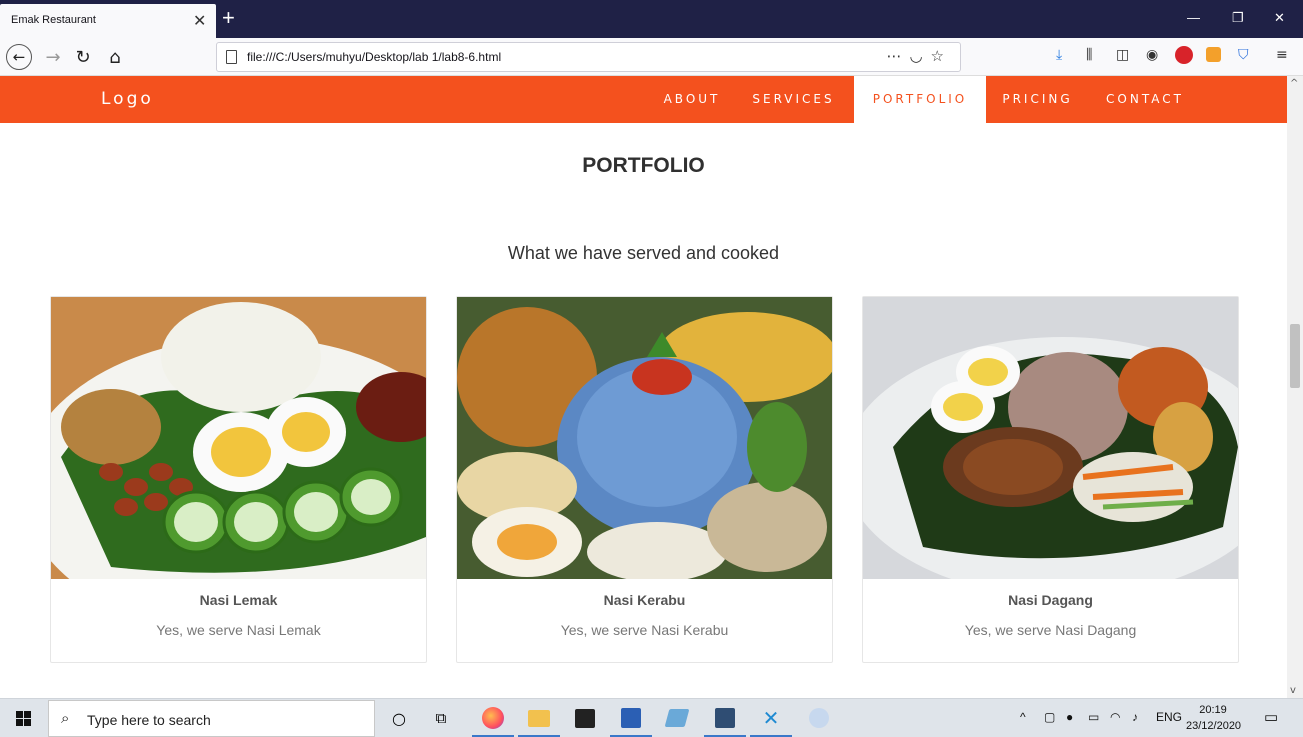  What do you see at coordinates (231, 57) in the screenshot?
I see `page-icon` at bounding box center [231, 57].